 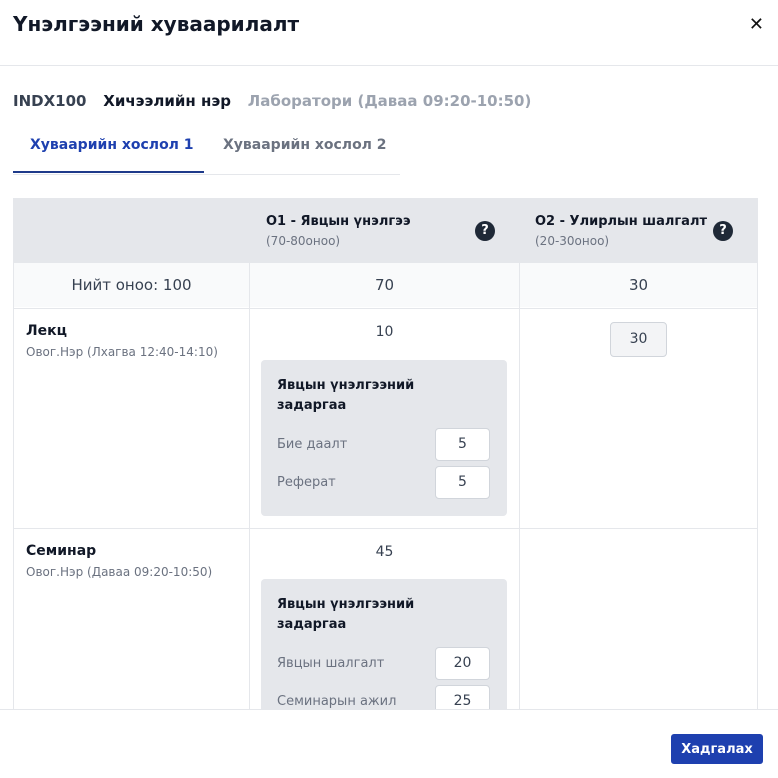 I want to click on schedule-tabs: Хуваарийн хослол 1 Хуваарийн хослол 2, so click(x=206, y=151).